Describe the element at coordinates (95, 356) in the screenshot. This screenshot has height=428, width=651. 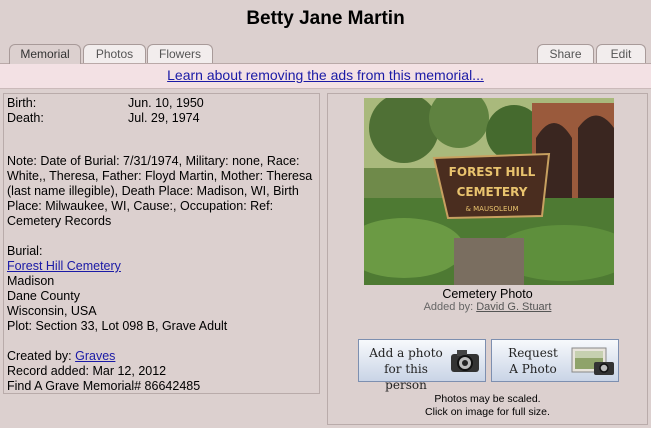
I see `created-by-link: Graves` at that location.